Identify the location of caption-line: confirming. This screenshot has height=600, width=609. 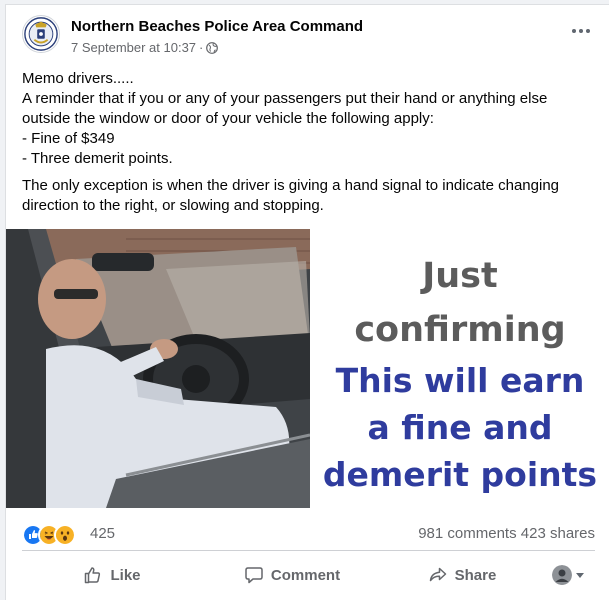
(460, 330).